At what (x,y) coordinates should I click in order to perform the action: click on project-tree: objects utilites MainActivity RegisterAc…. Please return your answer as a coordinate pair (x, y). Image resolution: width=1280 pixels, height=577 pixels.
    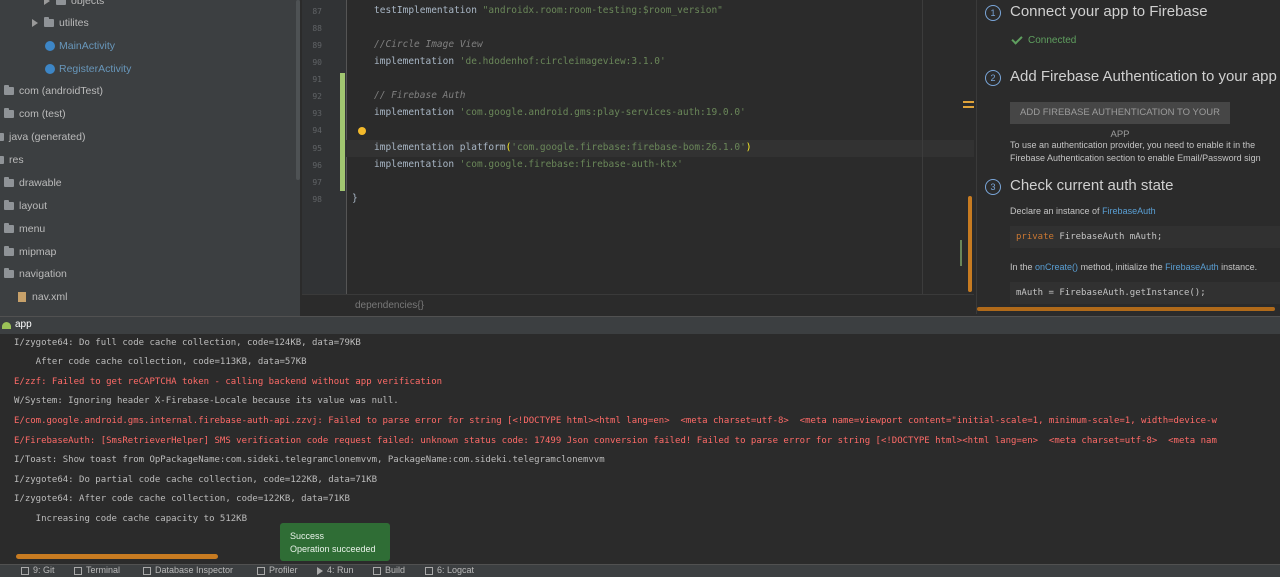
    Looking at the image, I should click on (150, 158).